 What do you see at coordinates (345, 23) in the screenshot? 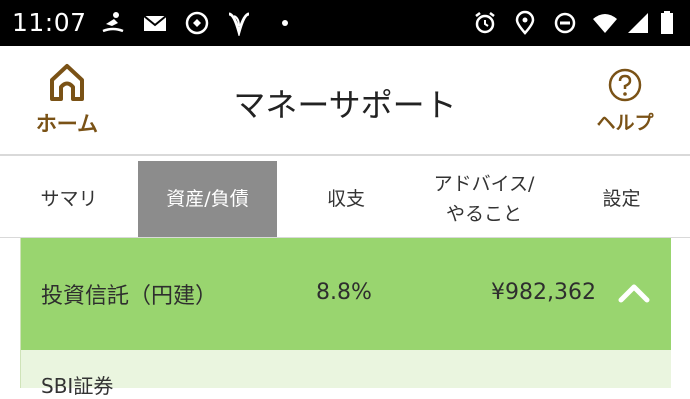
I see `status-bar: 11:07` at bounding box center [345, 23].